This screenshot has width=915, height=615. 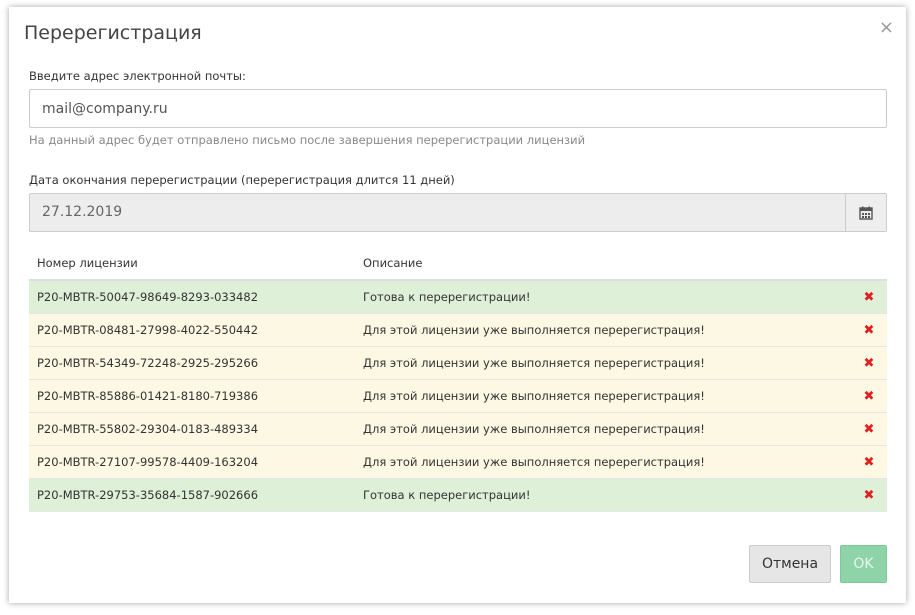 What do you see at coordinates (863, 564) in the screenshot?
I see `ok-button: OK` at bounding box center [863, 564].